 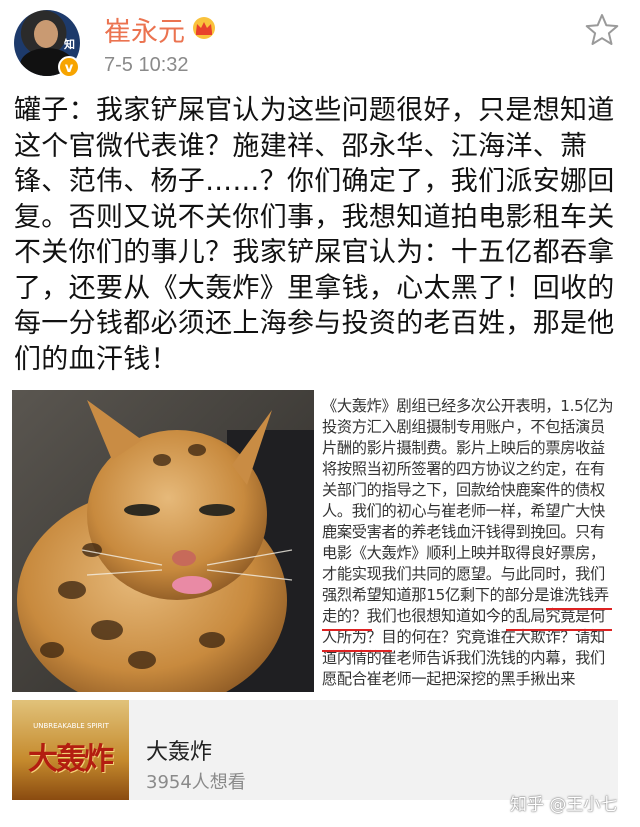 I want to click on avatar-watermark: 知, so click(x=69, y=44).